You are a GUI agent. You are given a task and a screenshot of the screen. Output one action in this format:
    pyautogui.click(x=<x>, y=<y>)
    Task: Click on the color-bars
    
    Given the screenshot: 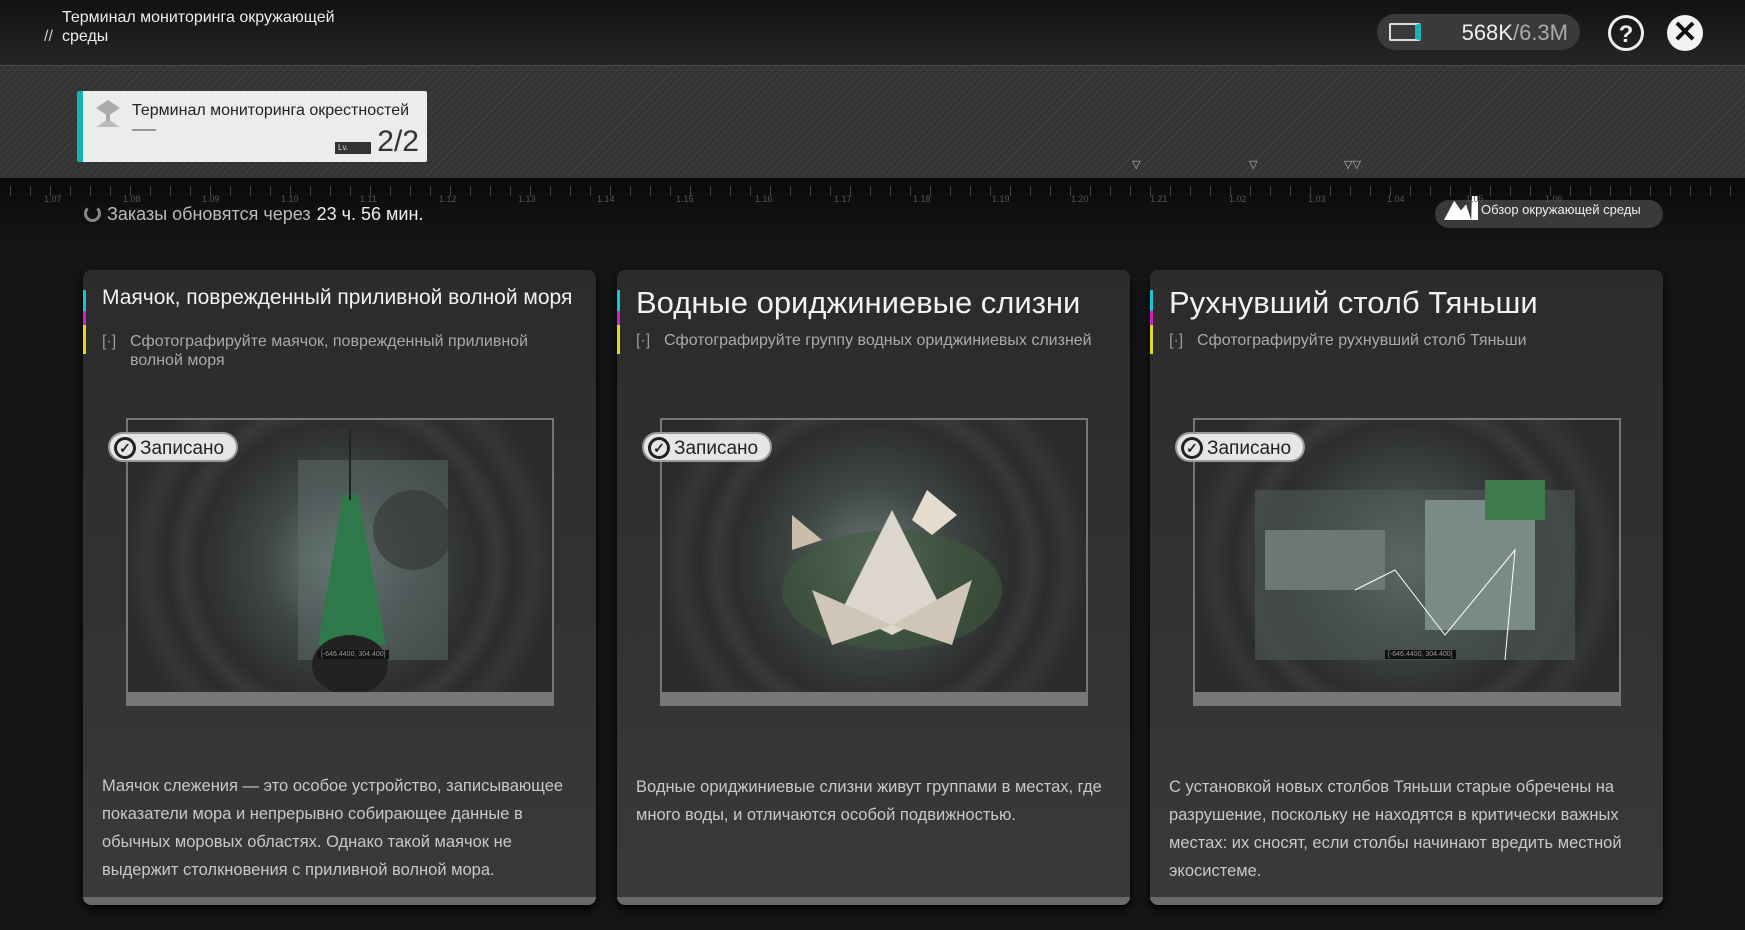 What is the action you would take?
    pyautogui.click(x=84, y=322)
    